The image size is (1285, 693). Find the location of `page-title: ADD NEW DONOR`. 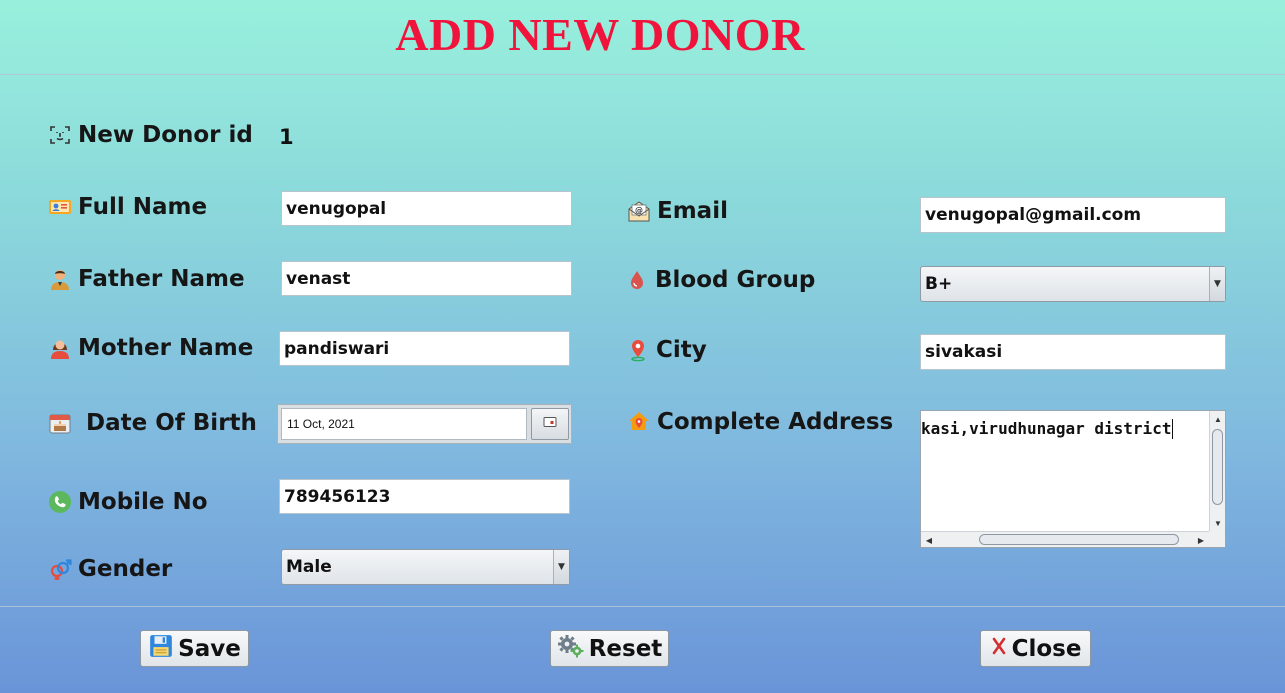

page-title: ADD NEW DONOR is located at coordinates (600, 34).